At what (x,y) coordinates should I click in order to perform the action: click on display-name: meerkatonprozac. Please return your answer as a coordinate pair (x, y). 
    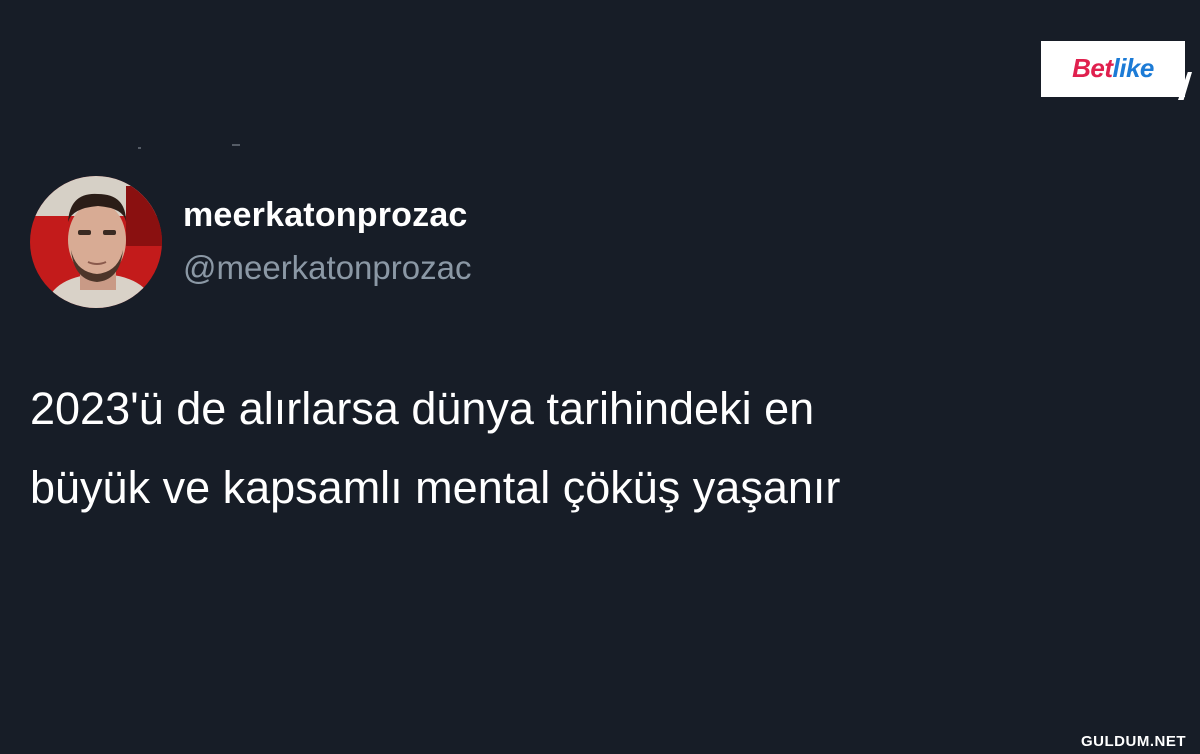
    Looking at the image, I should click on (325, 215).